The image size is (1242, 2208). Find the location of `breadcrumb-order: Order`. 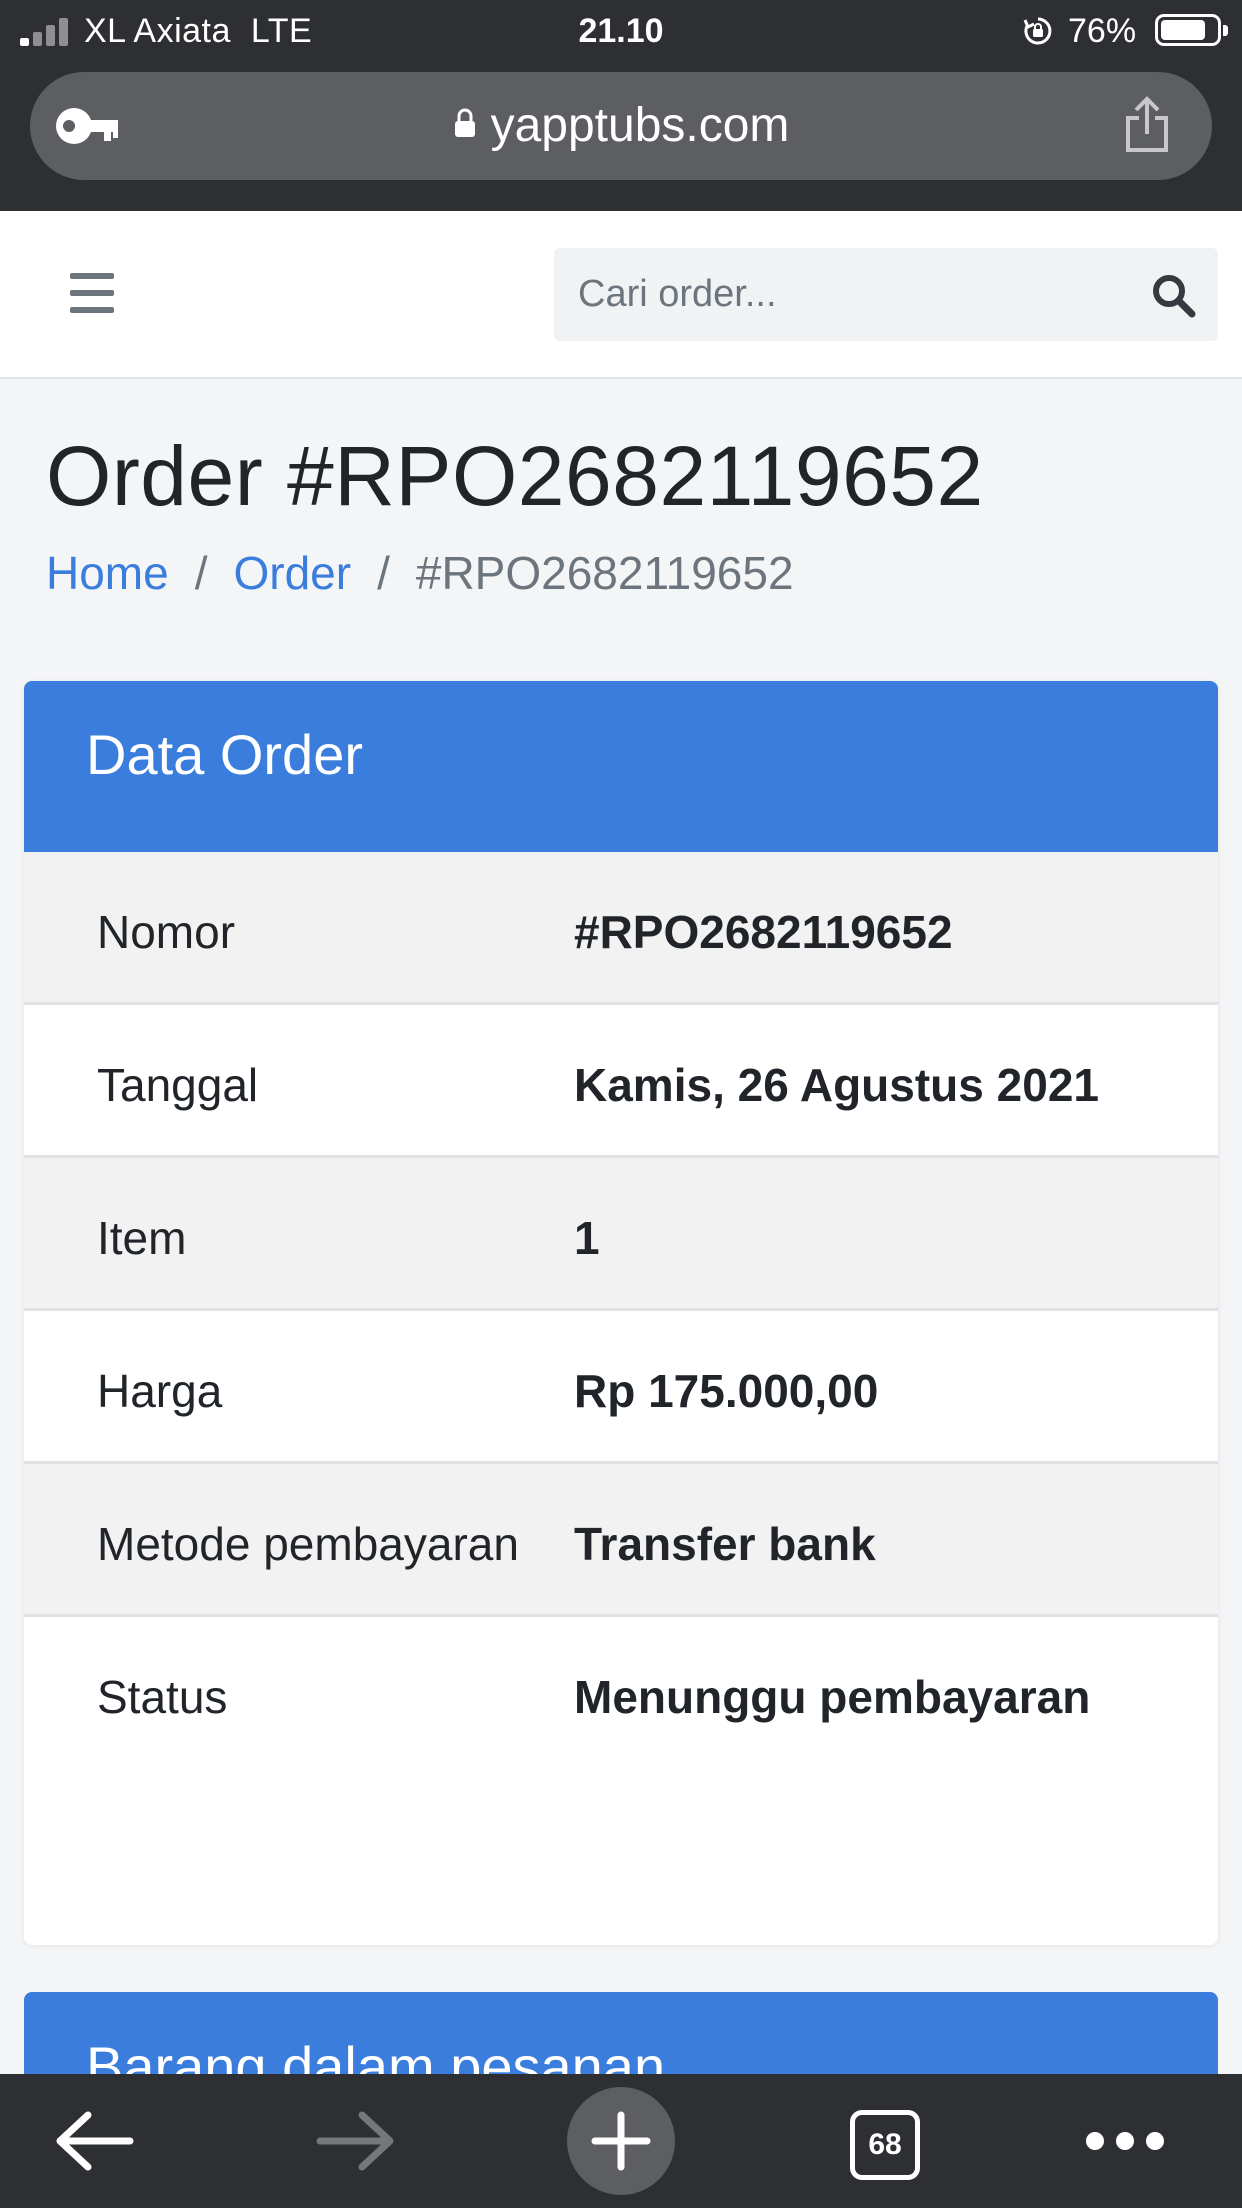

breadcrumb-order: Order is located at coordinates (293, 573).